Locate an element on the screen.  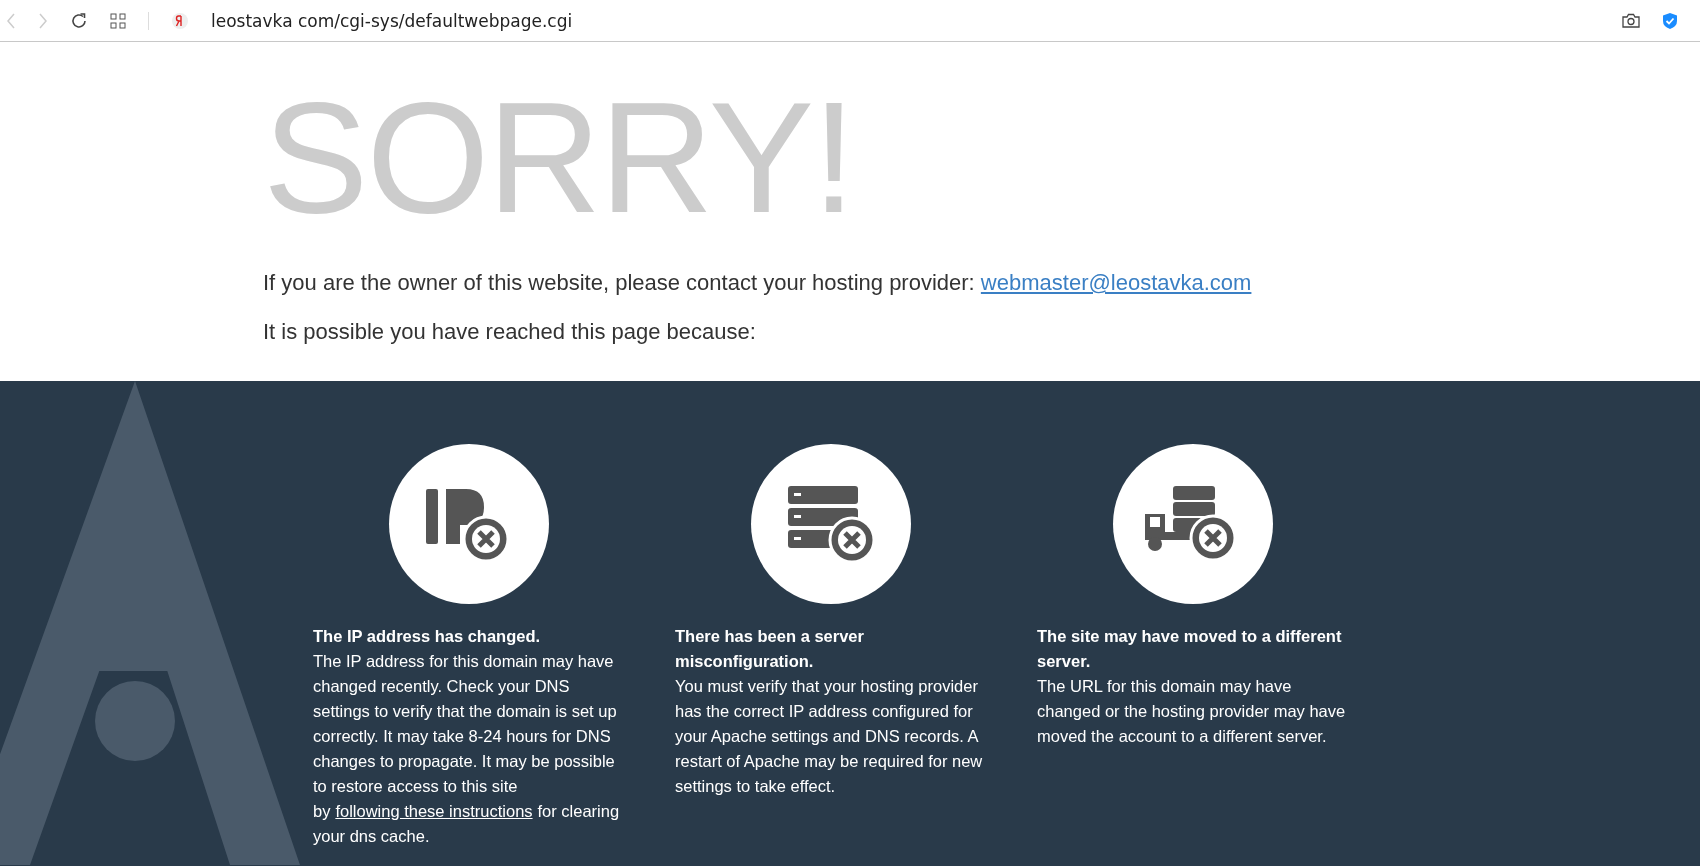
reason-title: The IP address has changed. is located at coordinates (427, 636).